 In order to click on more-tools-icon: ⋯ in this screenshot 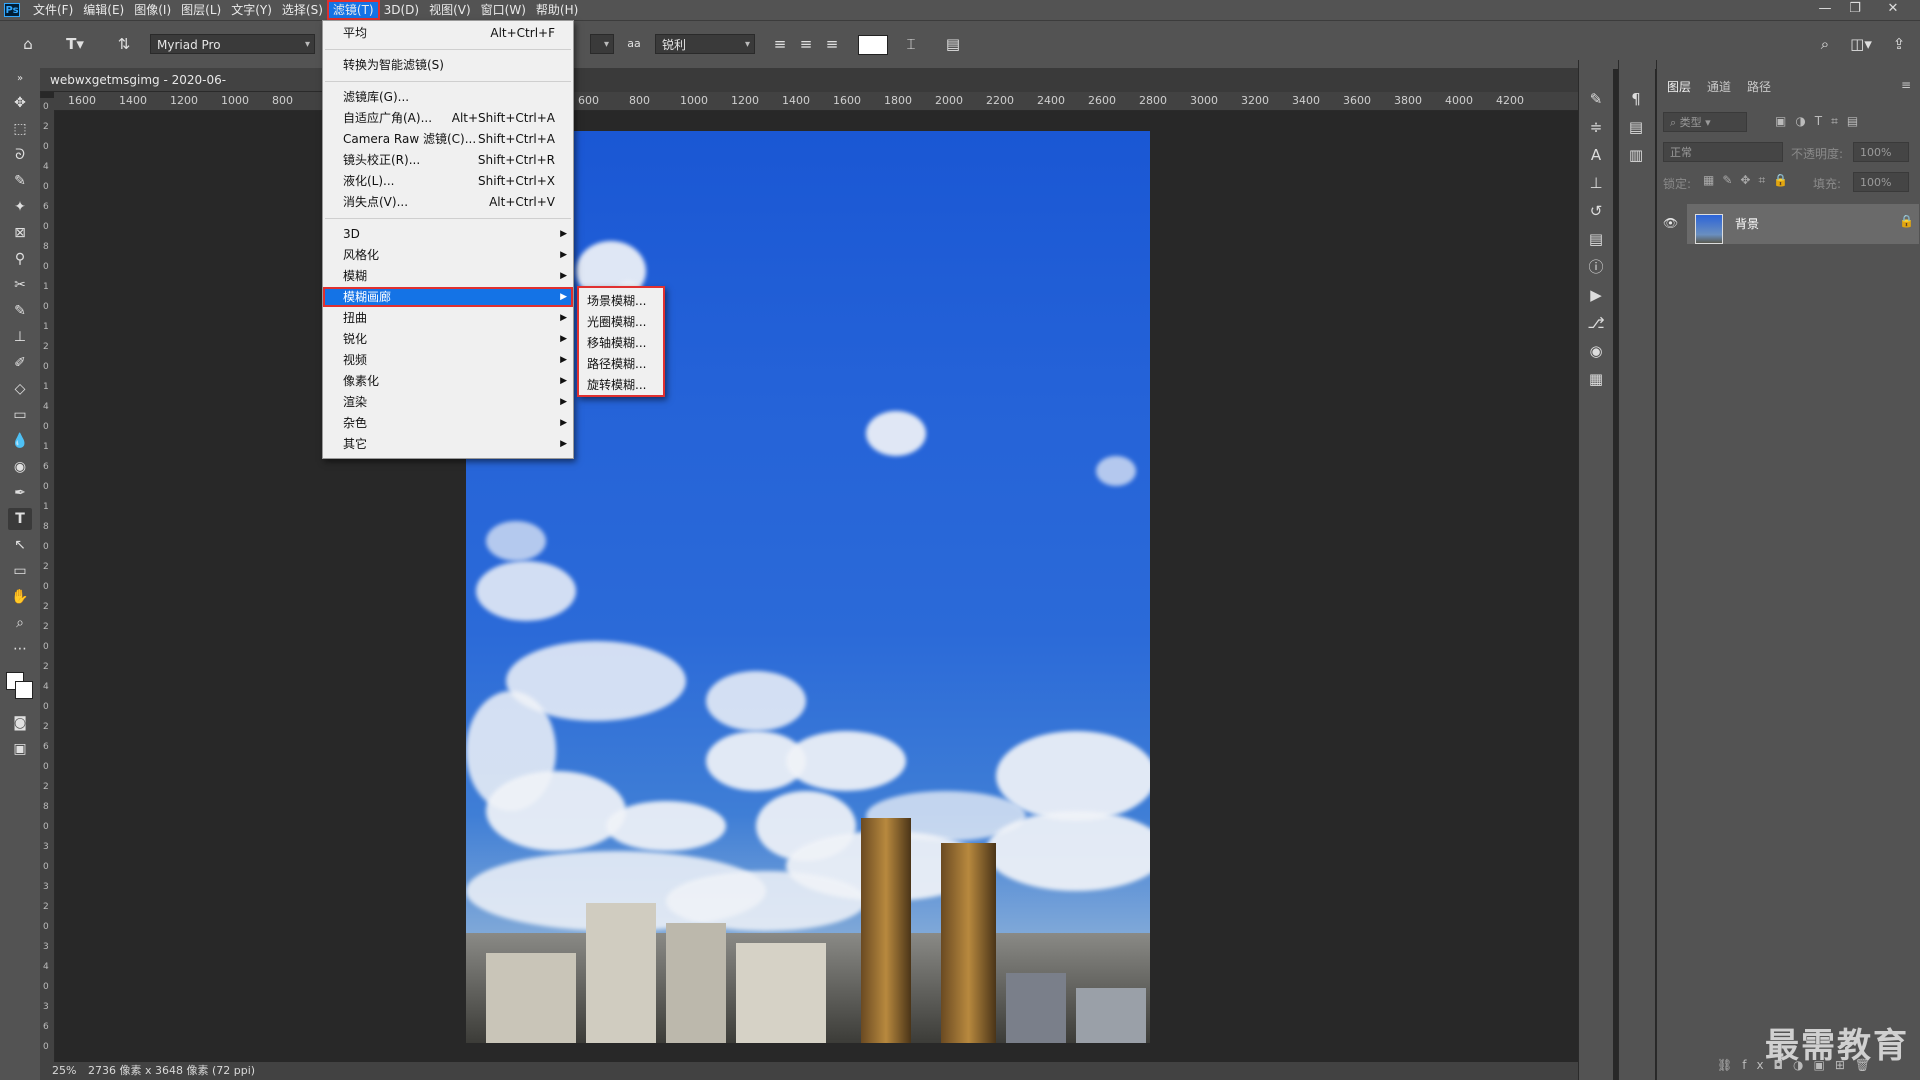, I will do `click(20, 649)`.